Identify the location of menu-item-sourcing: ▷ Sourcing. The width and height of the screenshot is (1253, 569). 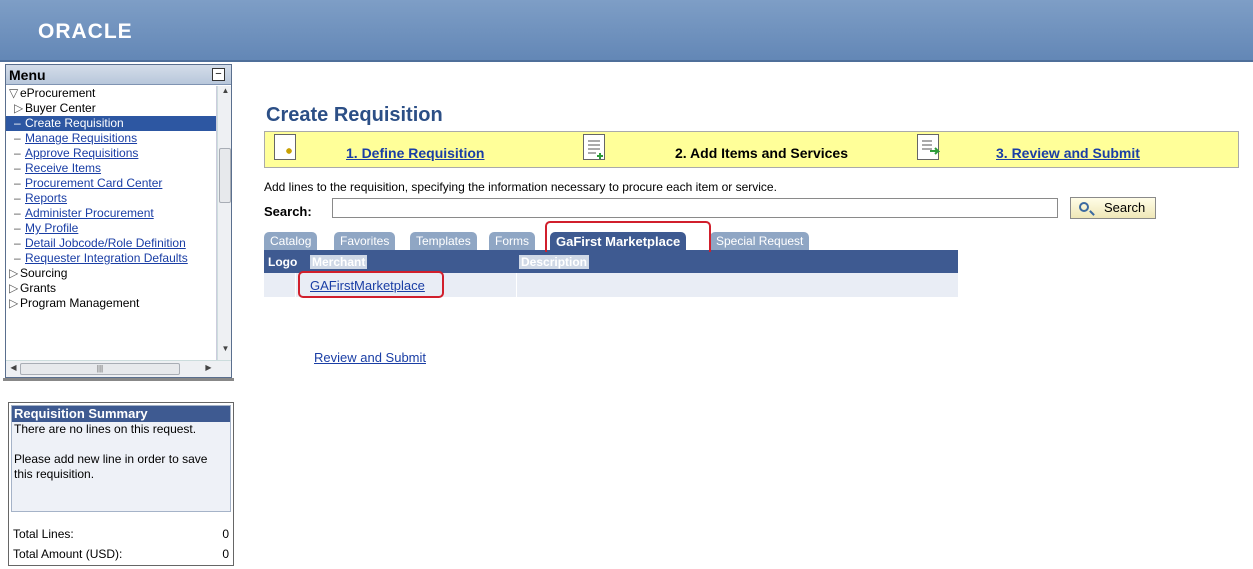
(36, 273).